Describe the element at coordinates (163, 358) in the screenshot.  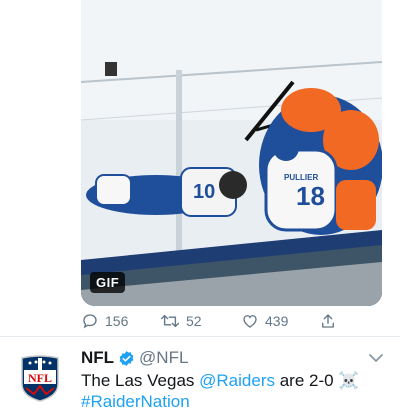
I see `author-handle: @NFL` at that location.